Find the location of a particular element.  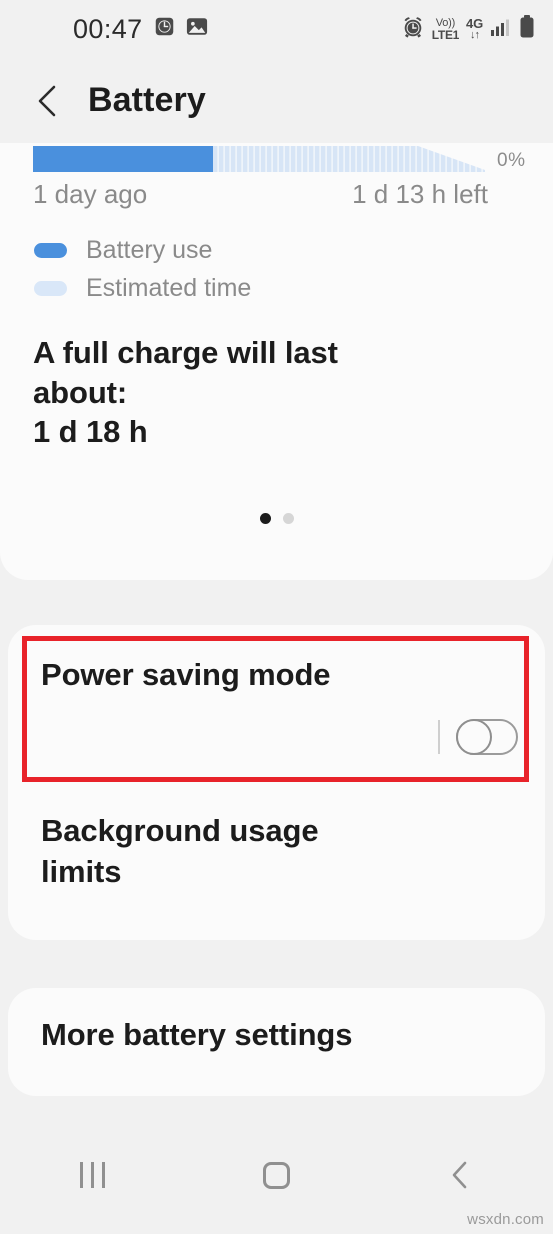

power-saving-toggle-area is located at coordinates (478, 737).